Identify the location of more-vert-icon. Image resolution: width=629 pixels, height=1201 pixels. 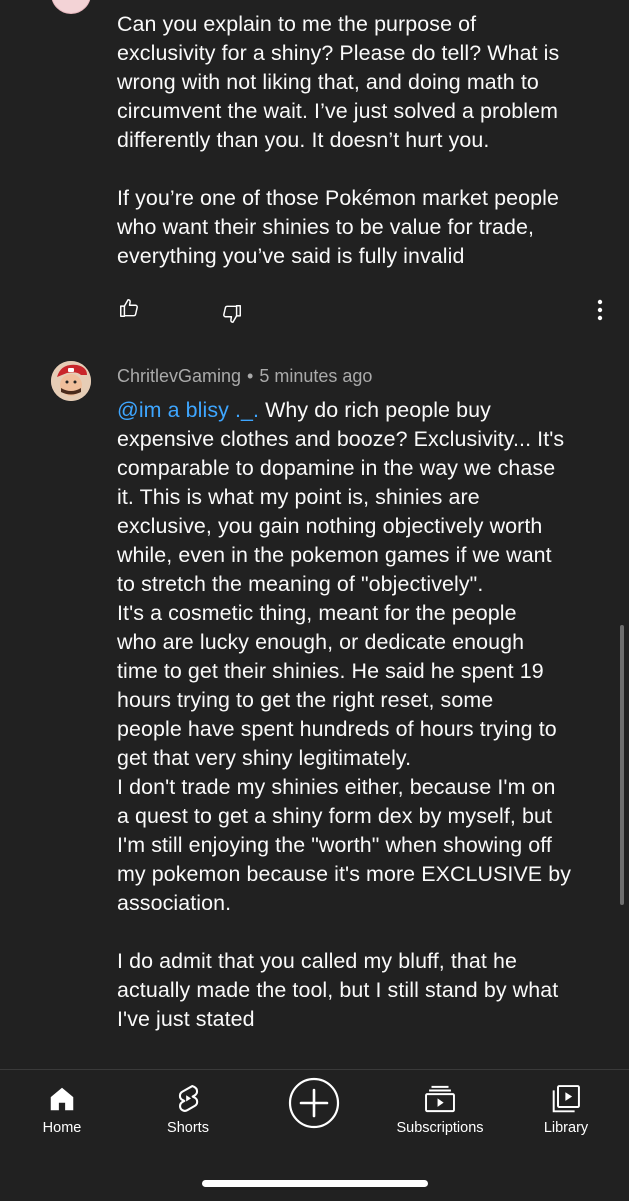
(600, 310).